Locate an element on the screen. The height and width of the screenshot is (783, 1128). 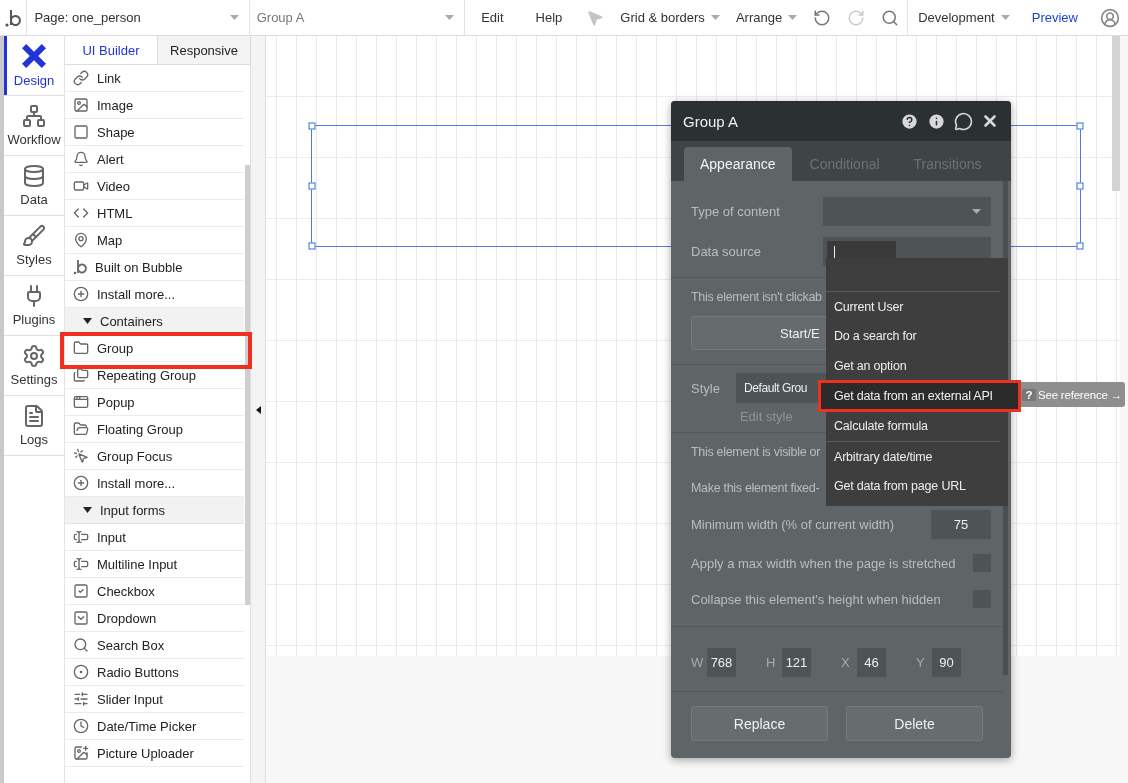
option-label: Apply a max width when the page is stretched is located at coordinates (823, 563).